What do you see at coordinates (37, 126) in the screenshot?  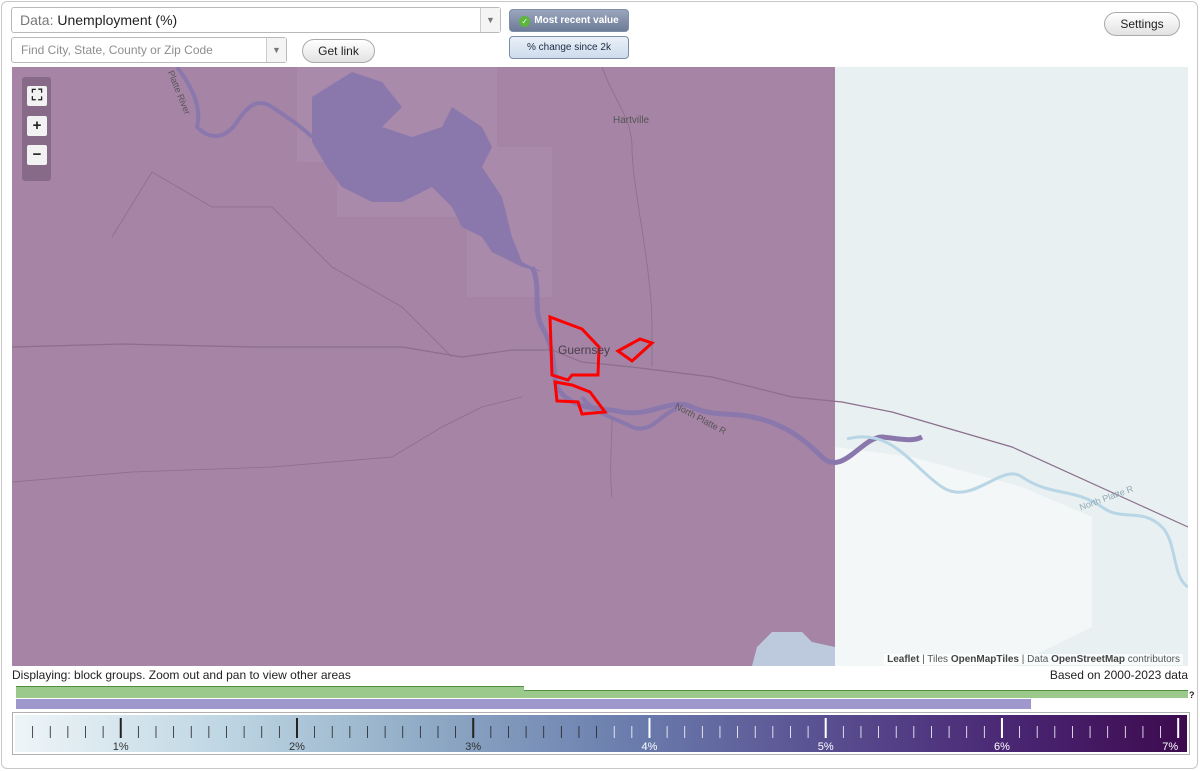 I see `plus-icon: +` at bounding box center [37, 126].